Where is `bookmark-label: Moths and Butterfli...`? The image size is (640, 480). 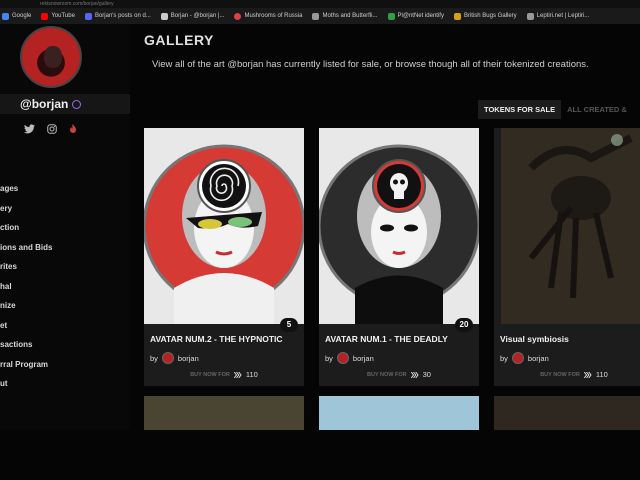 bookmark-label: Moths and Butterfli... is located at coordinates (350, 16).